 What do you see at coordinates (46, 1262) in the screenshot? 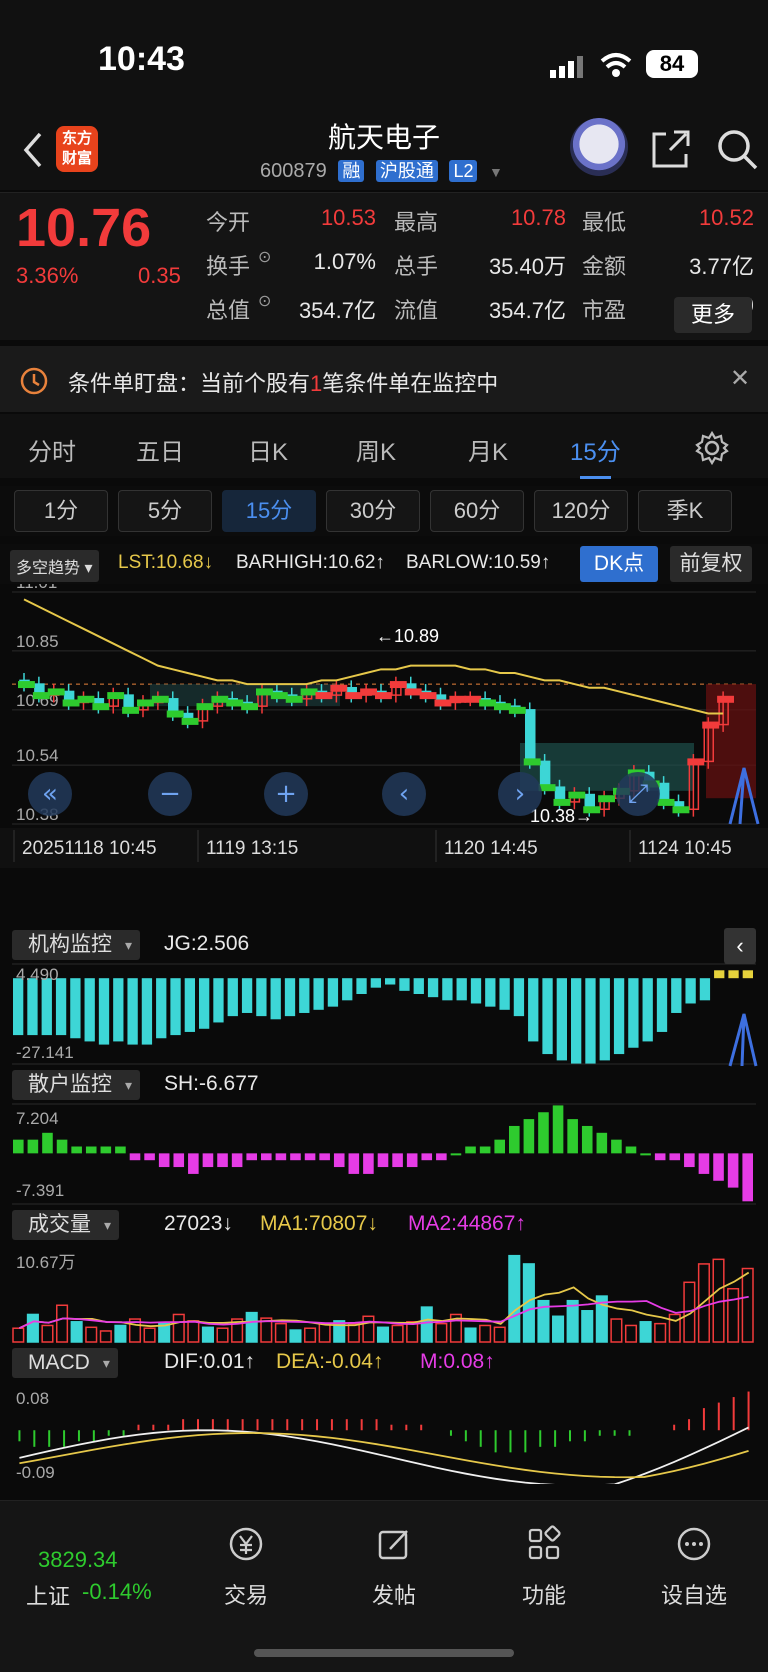
I see `y-tick-label: 10.67万` at bounding box center [46, 1262].